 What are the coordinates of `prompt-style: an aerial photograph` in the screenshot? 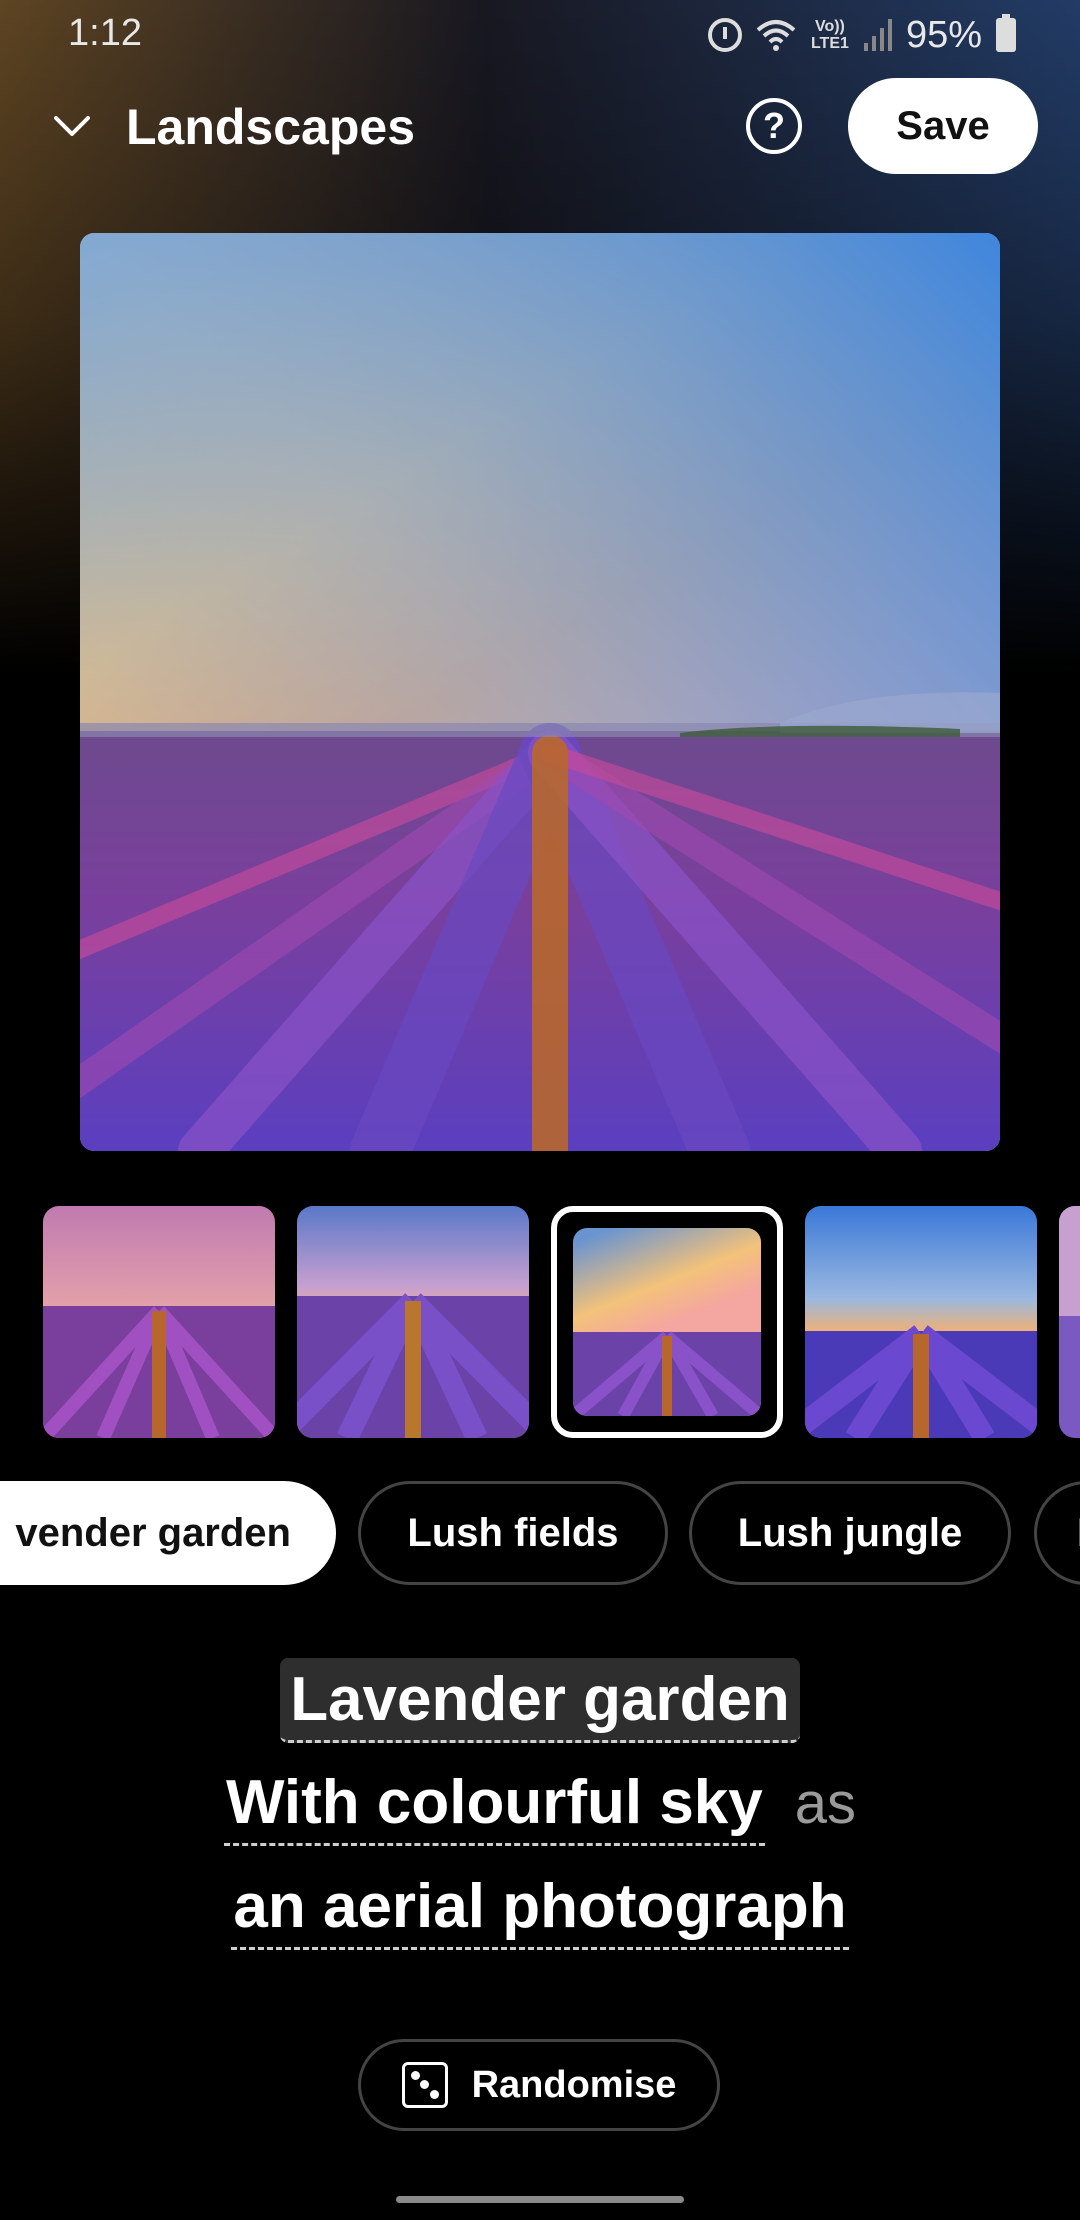 It's located at (540, 1908).